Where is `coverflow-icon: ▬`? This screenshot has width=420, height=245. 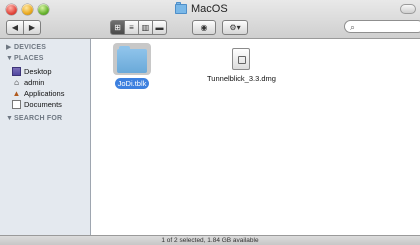
coverflow-icon: ▬ is located at coordinates (159, 27).